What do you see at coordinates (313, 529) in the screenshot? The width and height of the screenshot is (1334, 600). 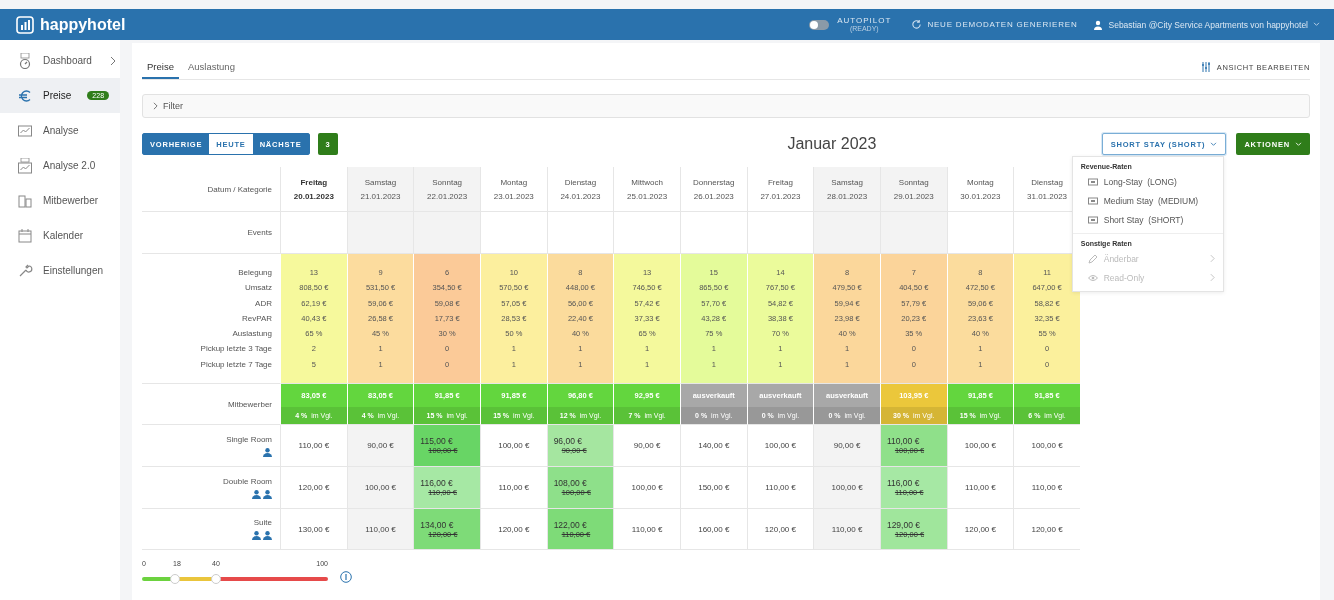 I see `price-cell: 130,00 €` at bounding box center [313, 529].